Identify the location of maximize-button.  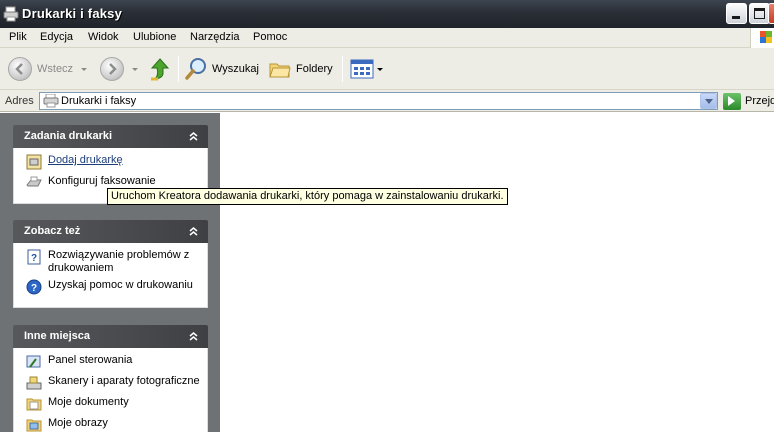
(759, 13).